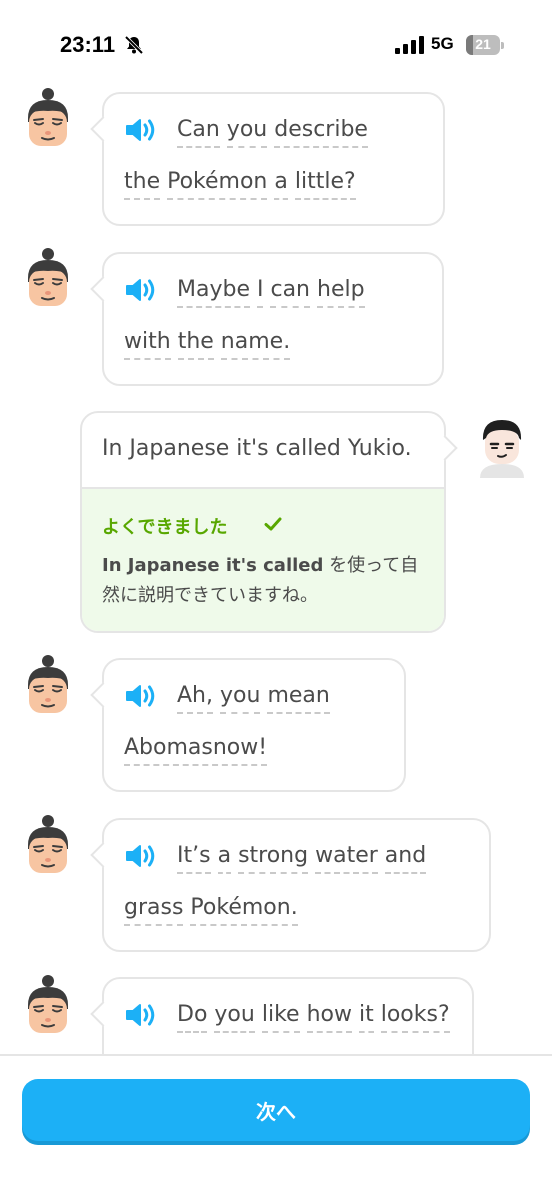 This screenshot has height=1200, width=552. What do you see at coordinates (257, 448) in the screenshot?
I see `user-message-text: In Japanese it's called Yukio.` at bounding box center [257, 448].